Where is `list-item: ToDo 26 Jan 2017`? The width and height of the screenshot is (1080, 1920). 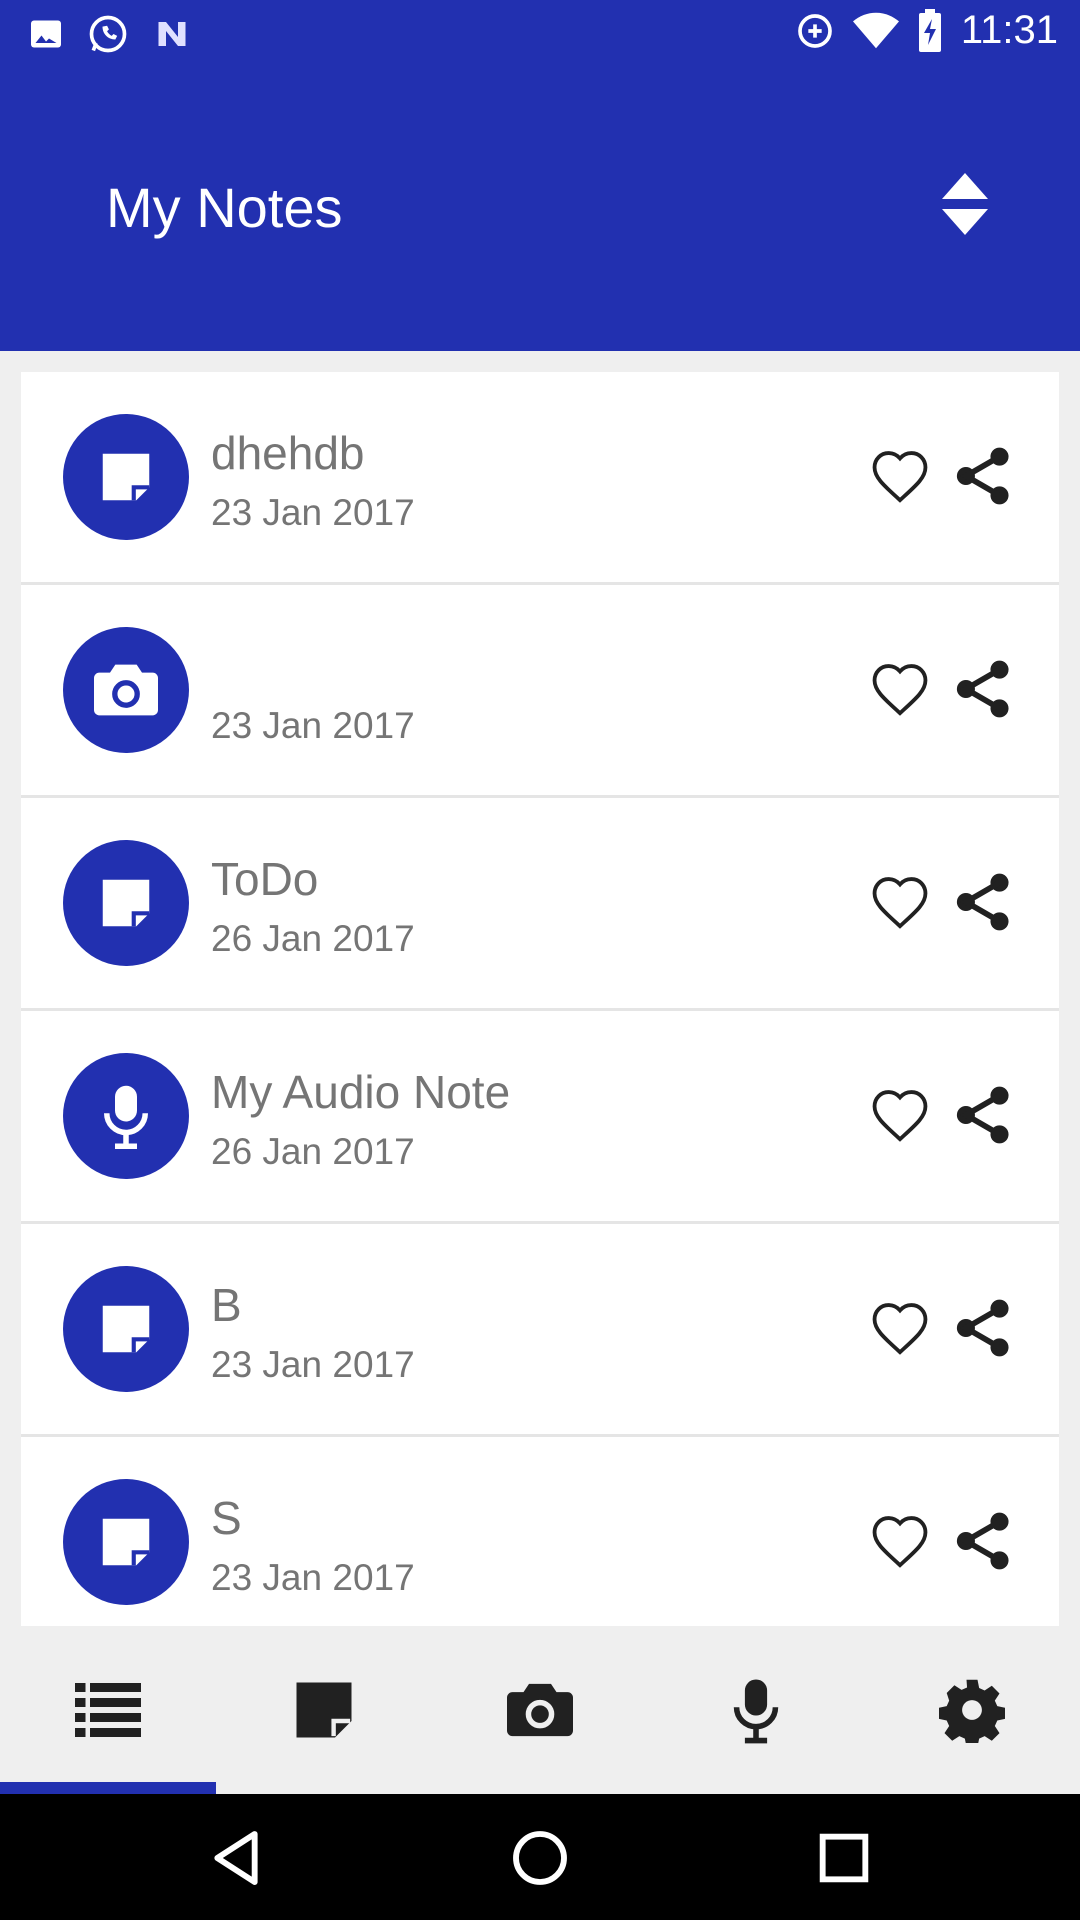
list-item: ToDo 26 Jan 2017 is located at coordinates (540, 903).